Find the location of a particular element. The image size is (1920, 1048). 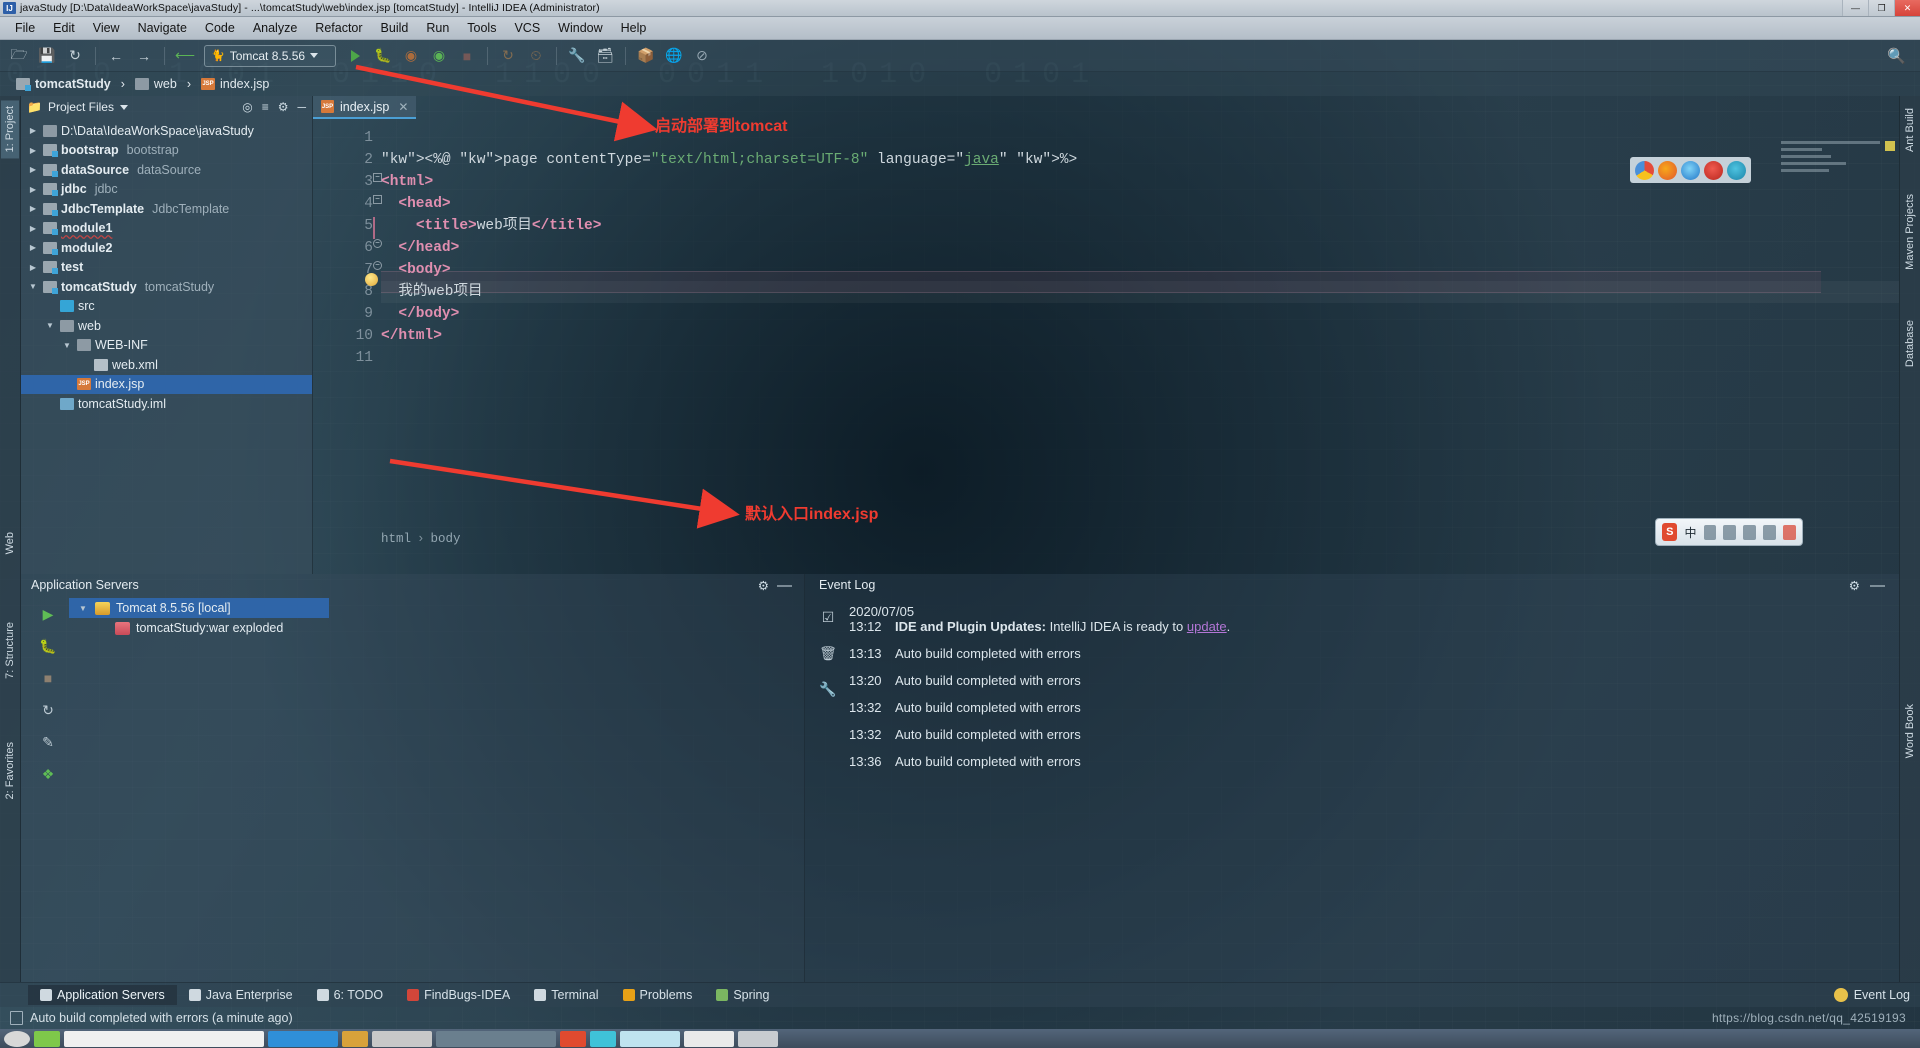

run-icon is located at coordinates (355, 56).